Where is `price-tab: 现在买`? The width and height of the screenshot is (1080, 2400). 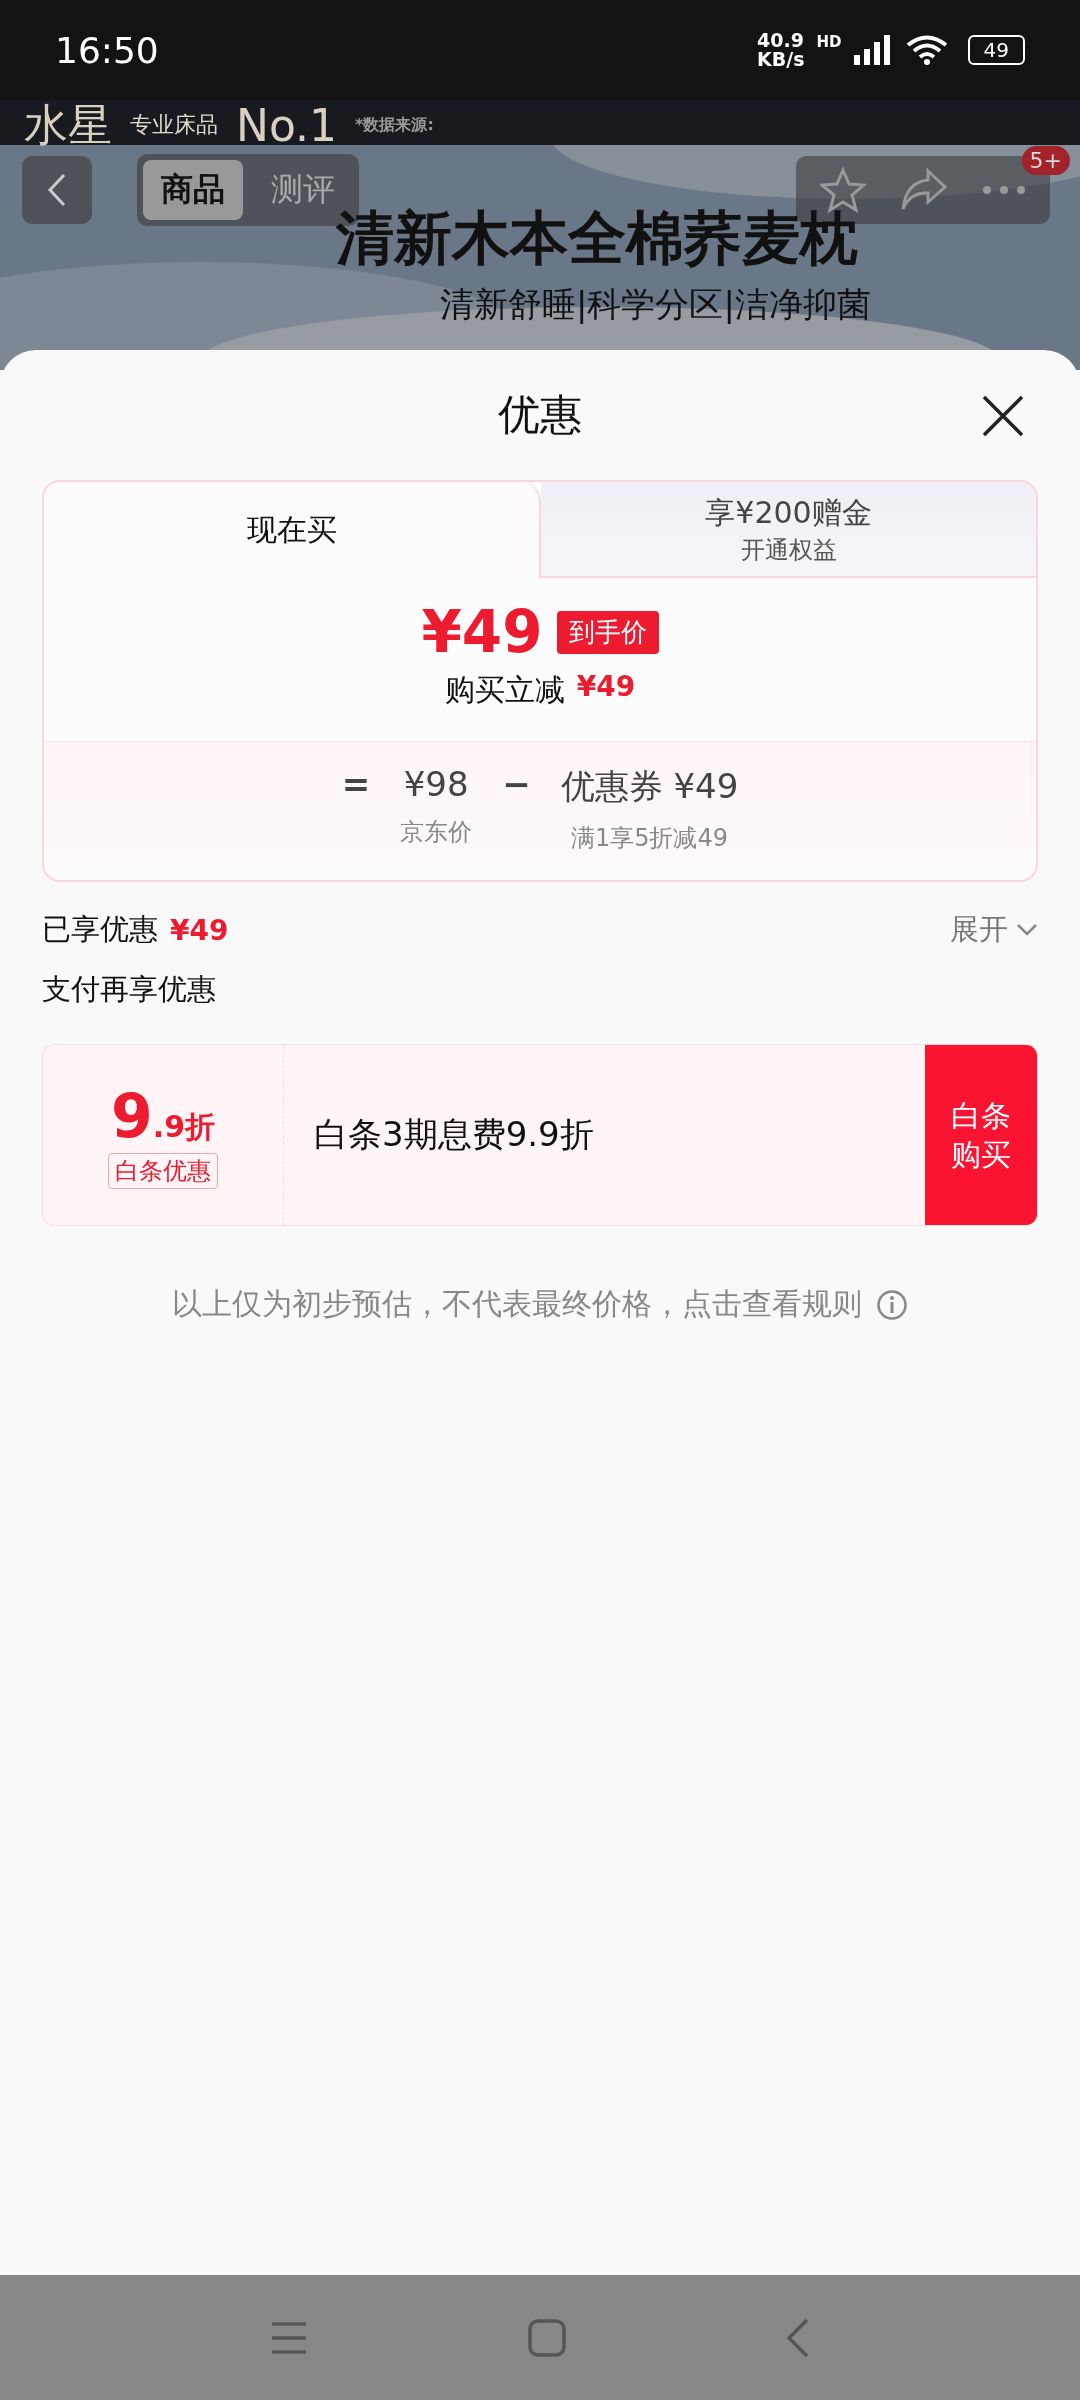 price-tab: 现在买 is located at coordinates (292, 530).